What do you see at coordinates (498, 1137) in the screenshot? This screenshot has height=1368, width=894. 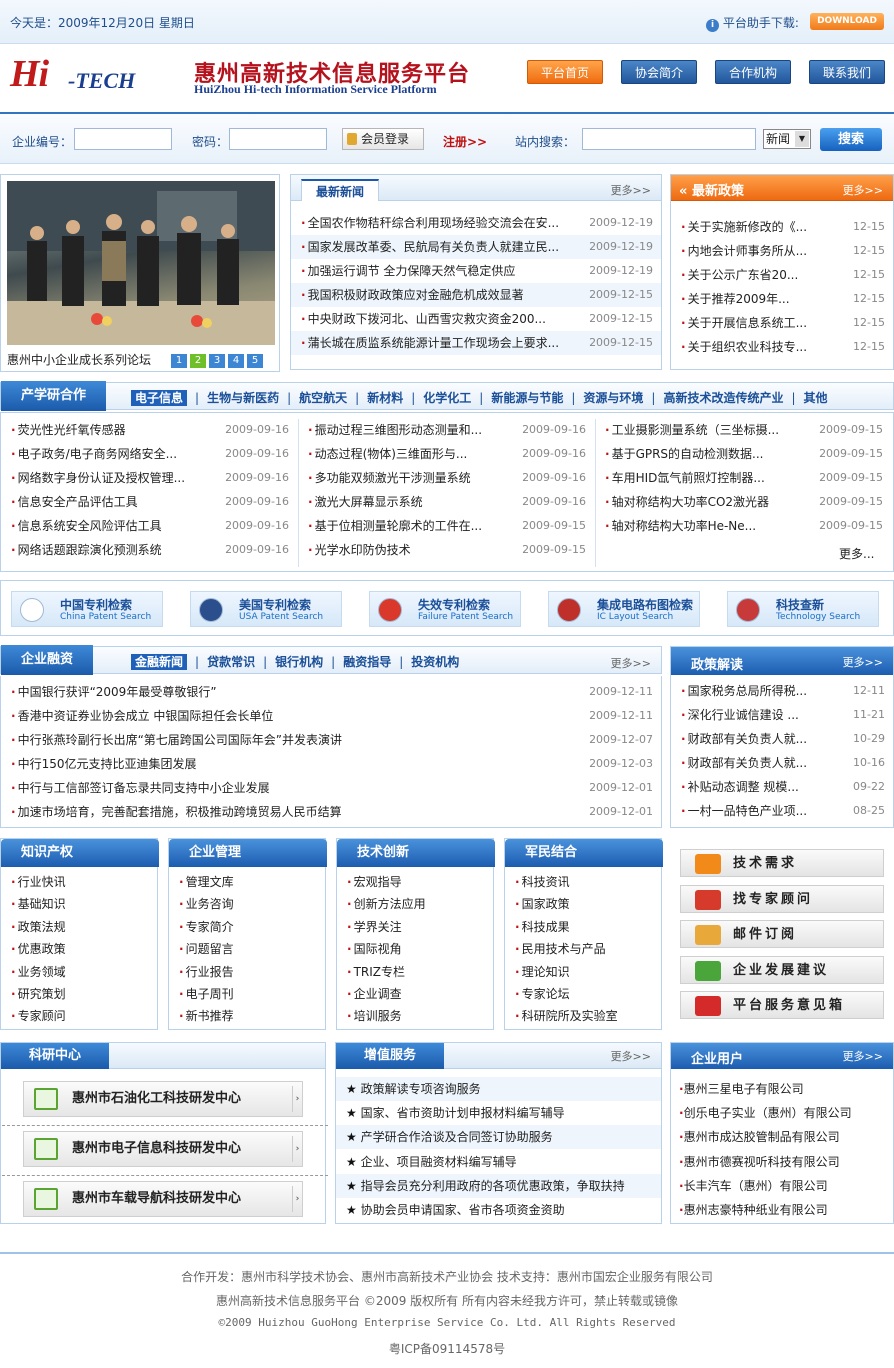 I see `service-item: 产学研合作洽谈及合同签订协助服务` at bounding box center [498, 1137].